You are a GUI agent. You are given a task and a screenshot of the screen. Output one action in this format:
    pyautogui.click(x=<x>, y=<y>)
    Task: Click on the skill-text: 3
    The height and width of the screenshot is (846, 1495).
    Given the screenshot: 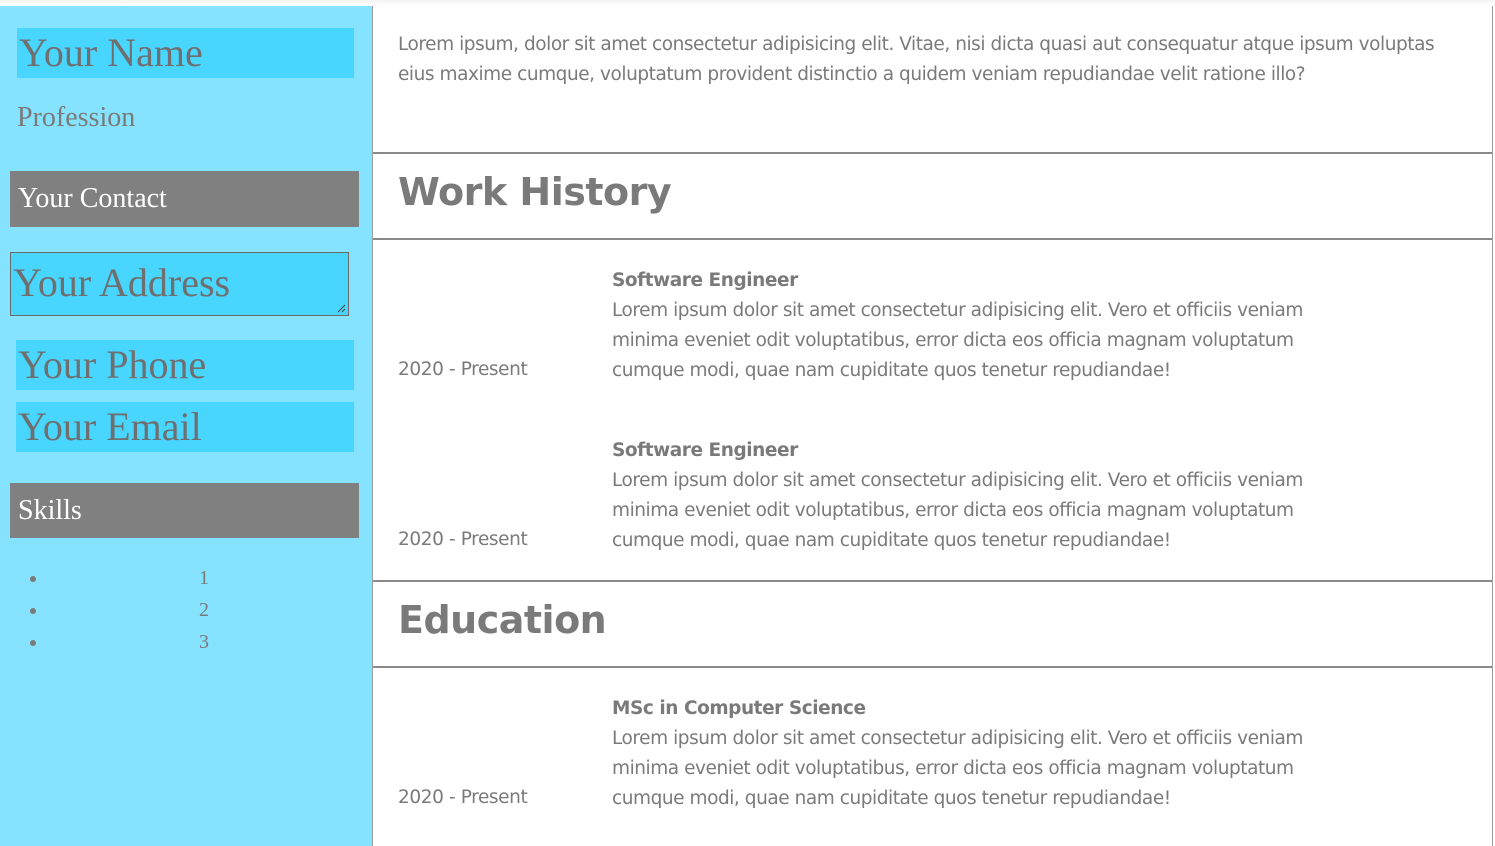 What is the action you would take?
    pyautogui.click(x=204, y=642)
    